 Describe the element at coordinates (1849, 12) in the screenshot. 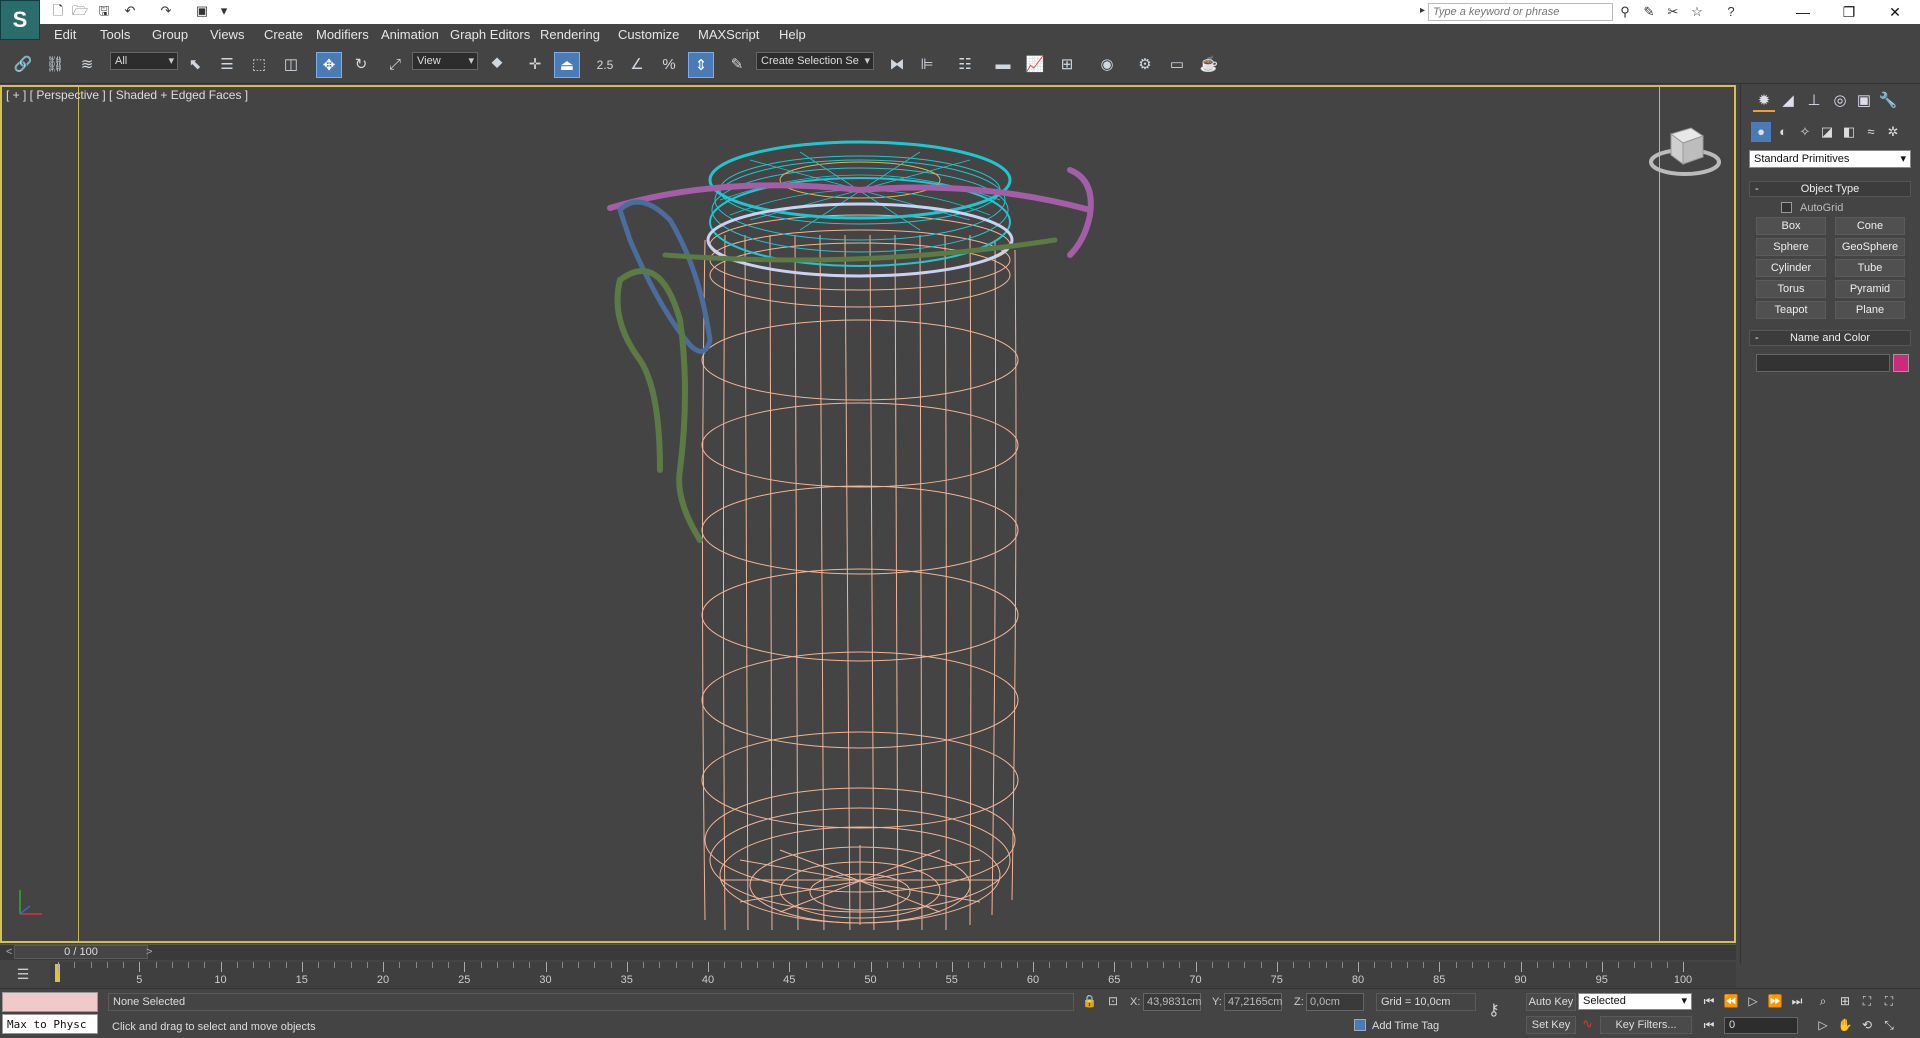

I see `restore-button: ❐` at that location.